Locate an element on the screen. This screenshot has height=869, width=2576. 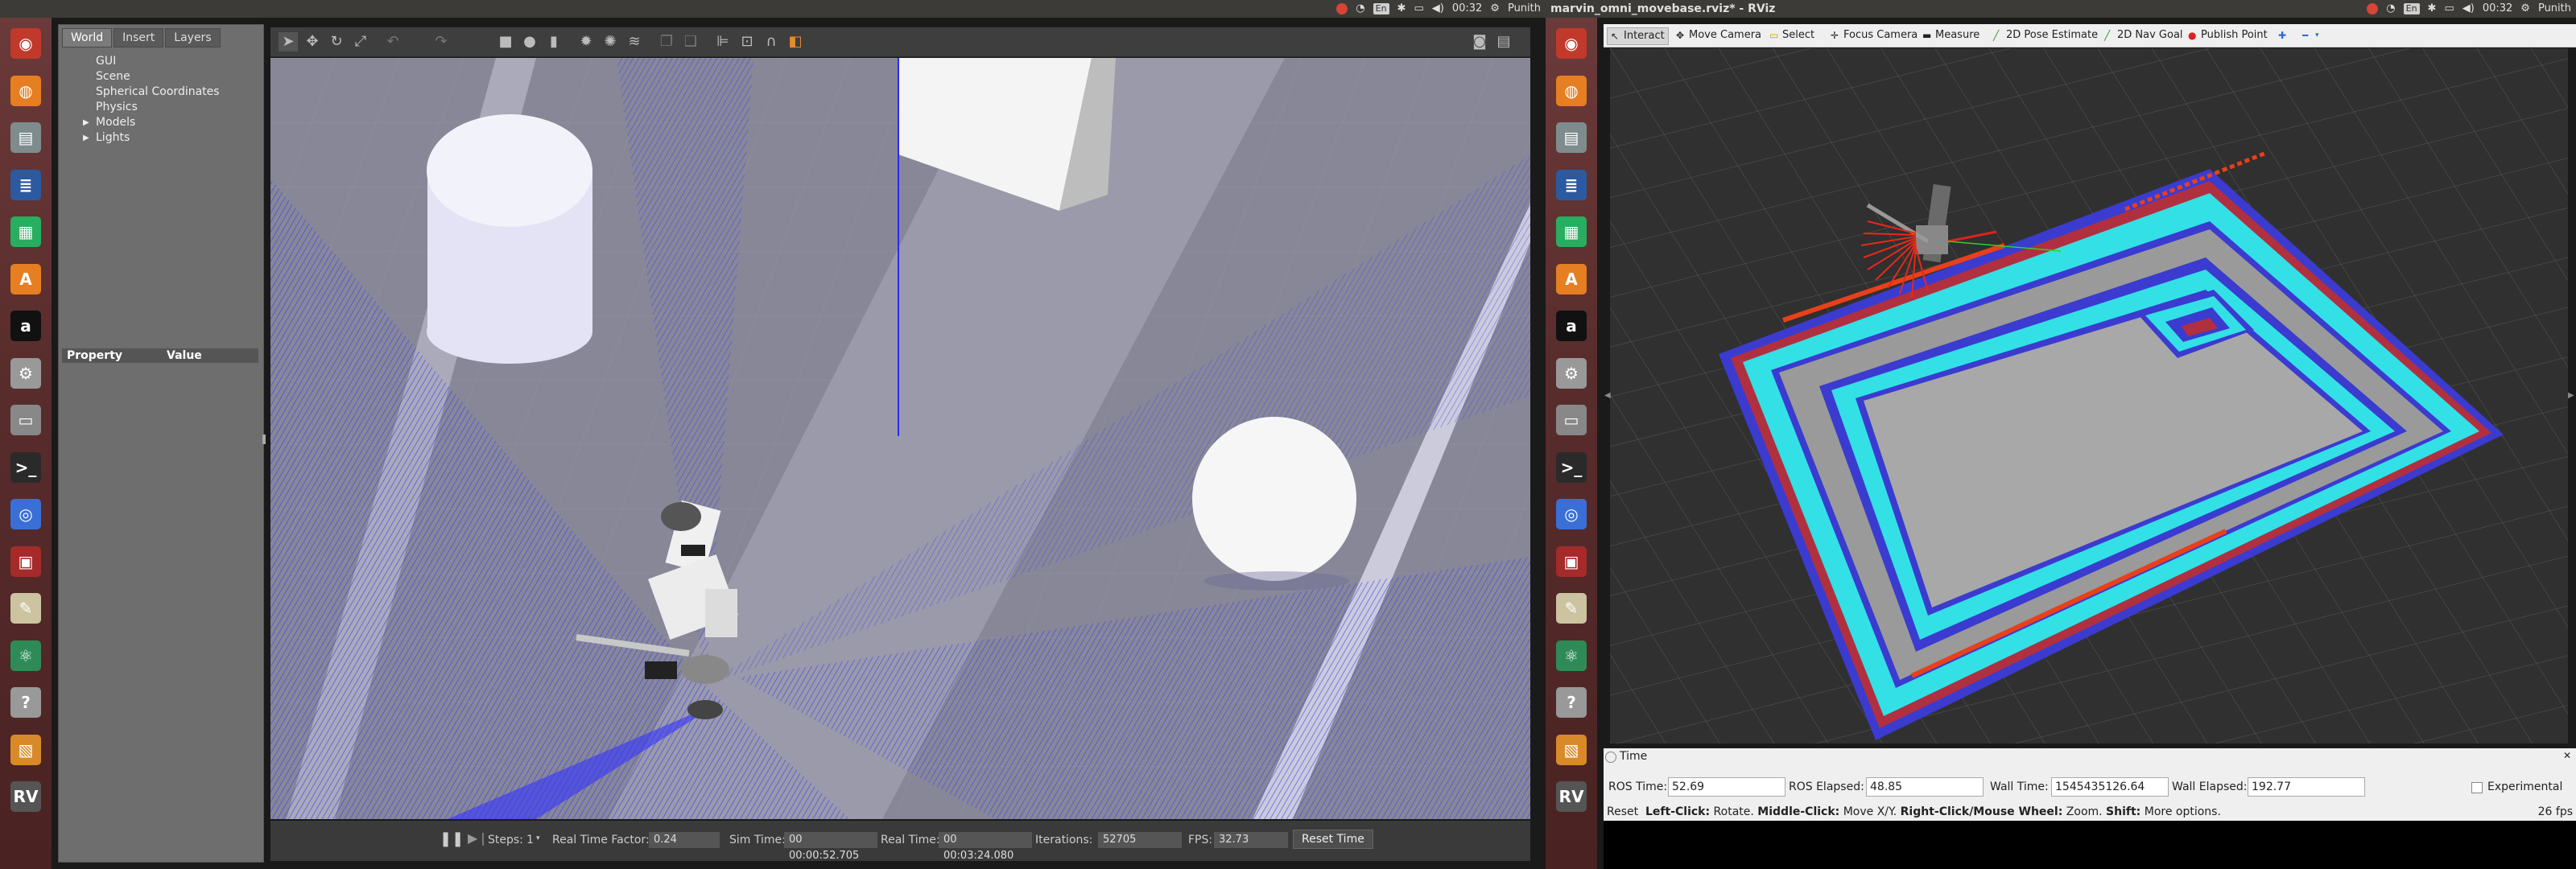
interact-tool: ↖ Interact is located at coordinates (1638, 36).